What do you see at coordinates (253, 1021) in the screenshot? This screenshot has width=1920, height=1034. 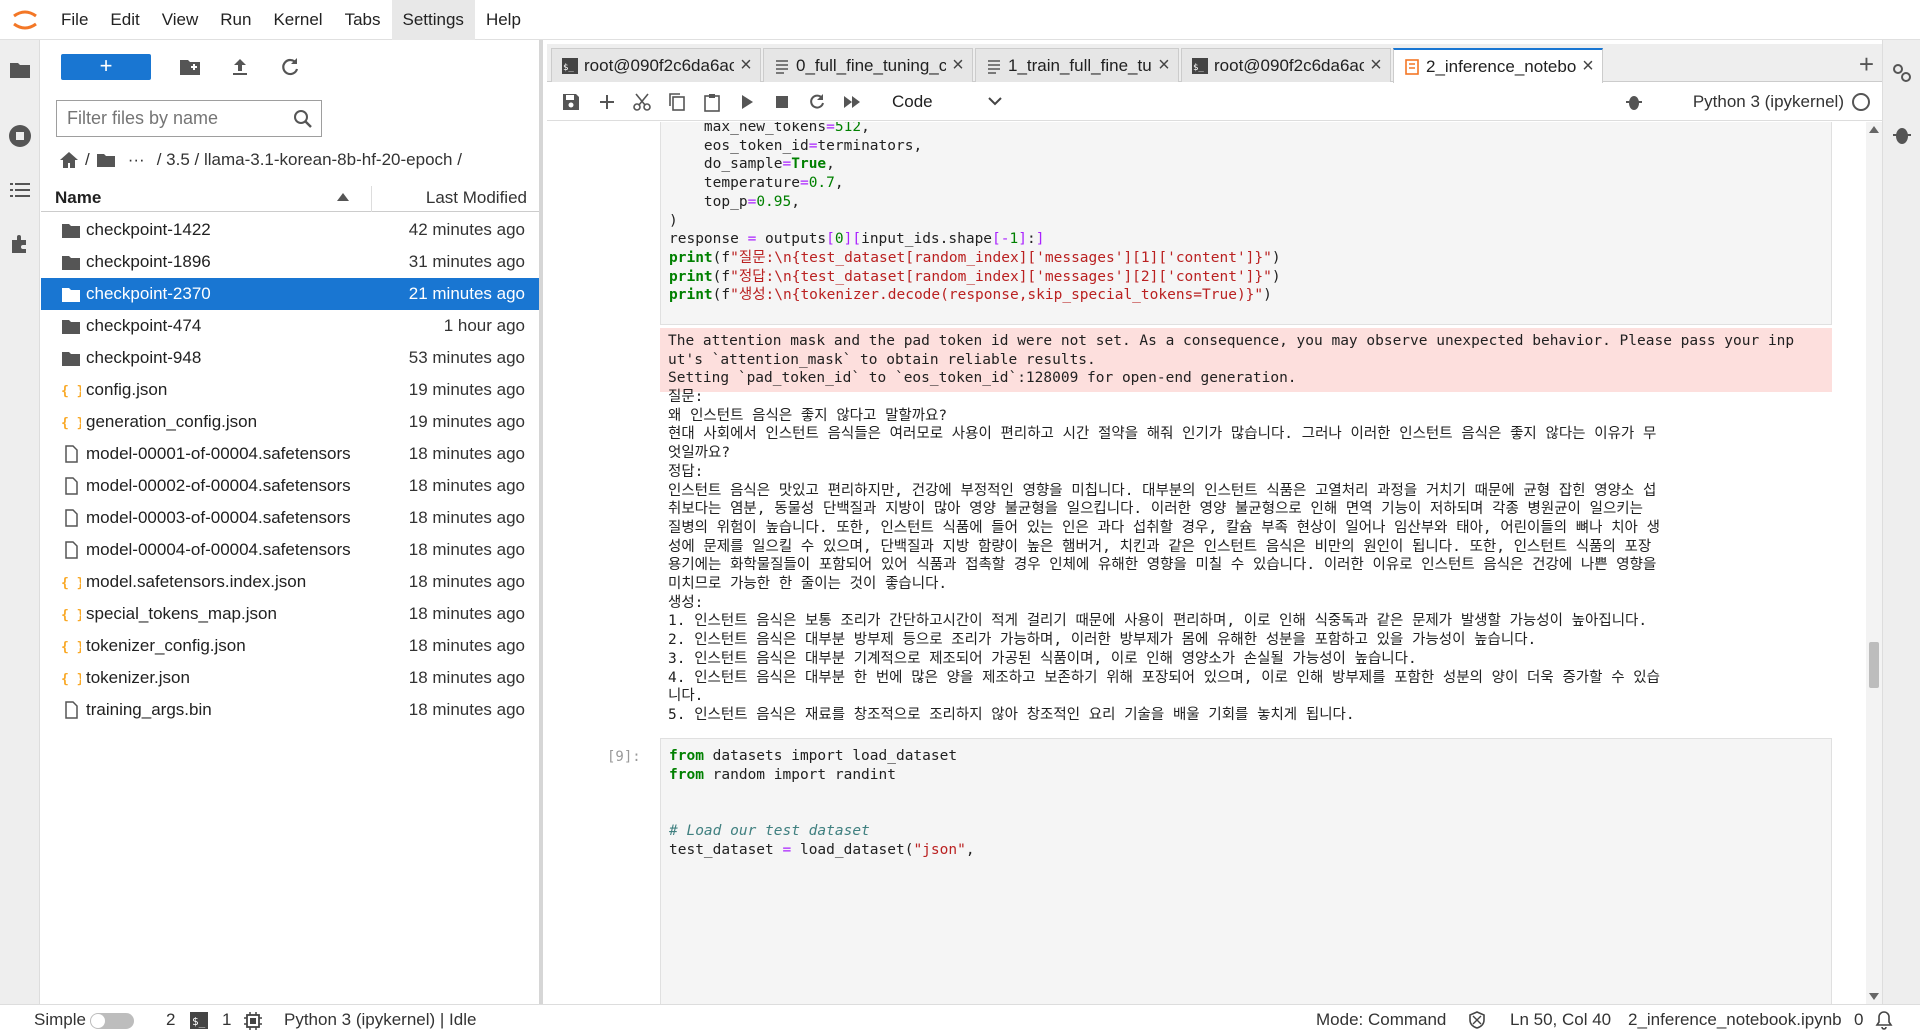 I see `kernel-icon` at bounding box center [253, 1021].